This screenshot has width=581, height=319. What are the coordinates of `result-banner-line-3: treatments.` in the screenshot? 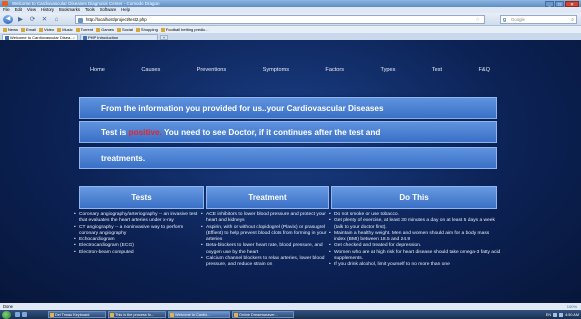 It's located at (288, 158).